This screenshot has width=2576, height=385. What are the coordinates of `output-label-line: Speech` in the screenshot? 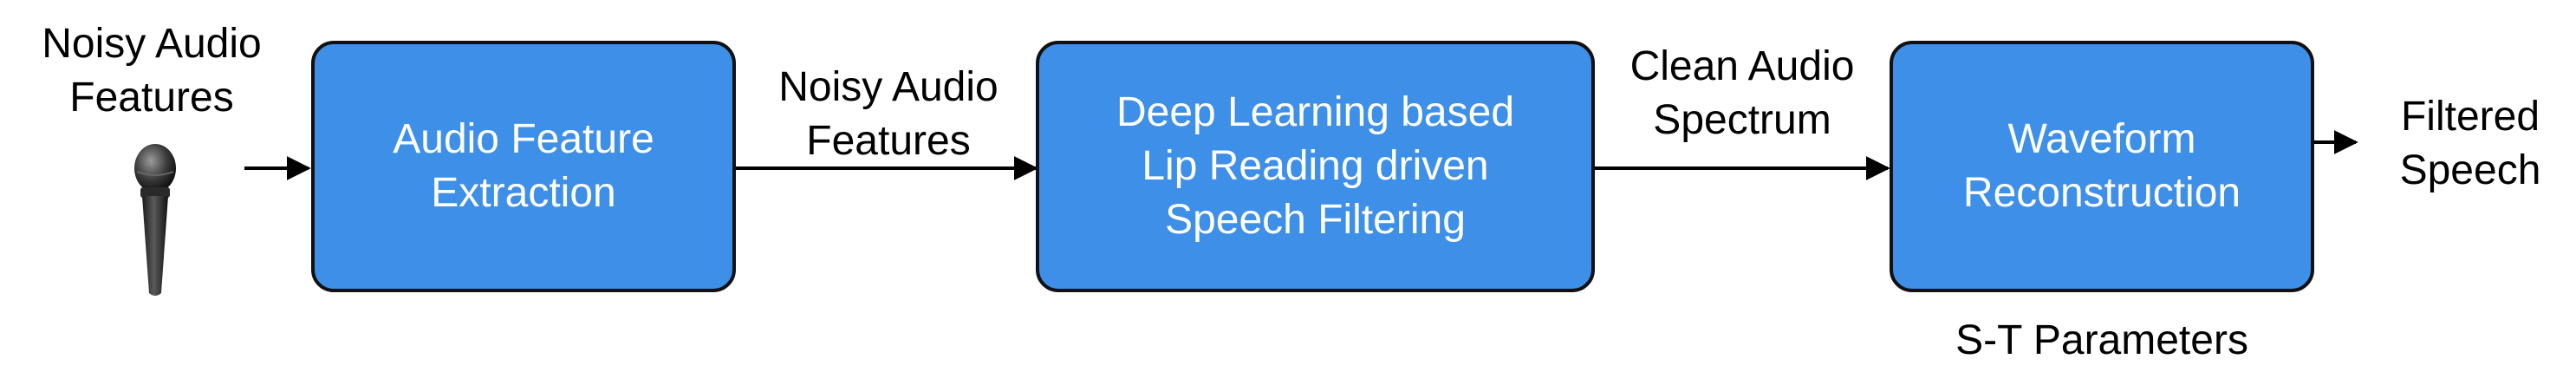 It's located at (2470, 170).